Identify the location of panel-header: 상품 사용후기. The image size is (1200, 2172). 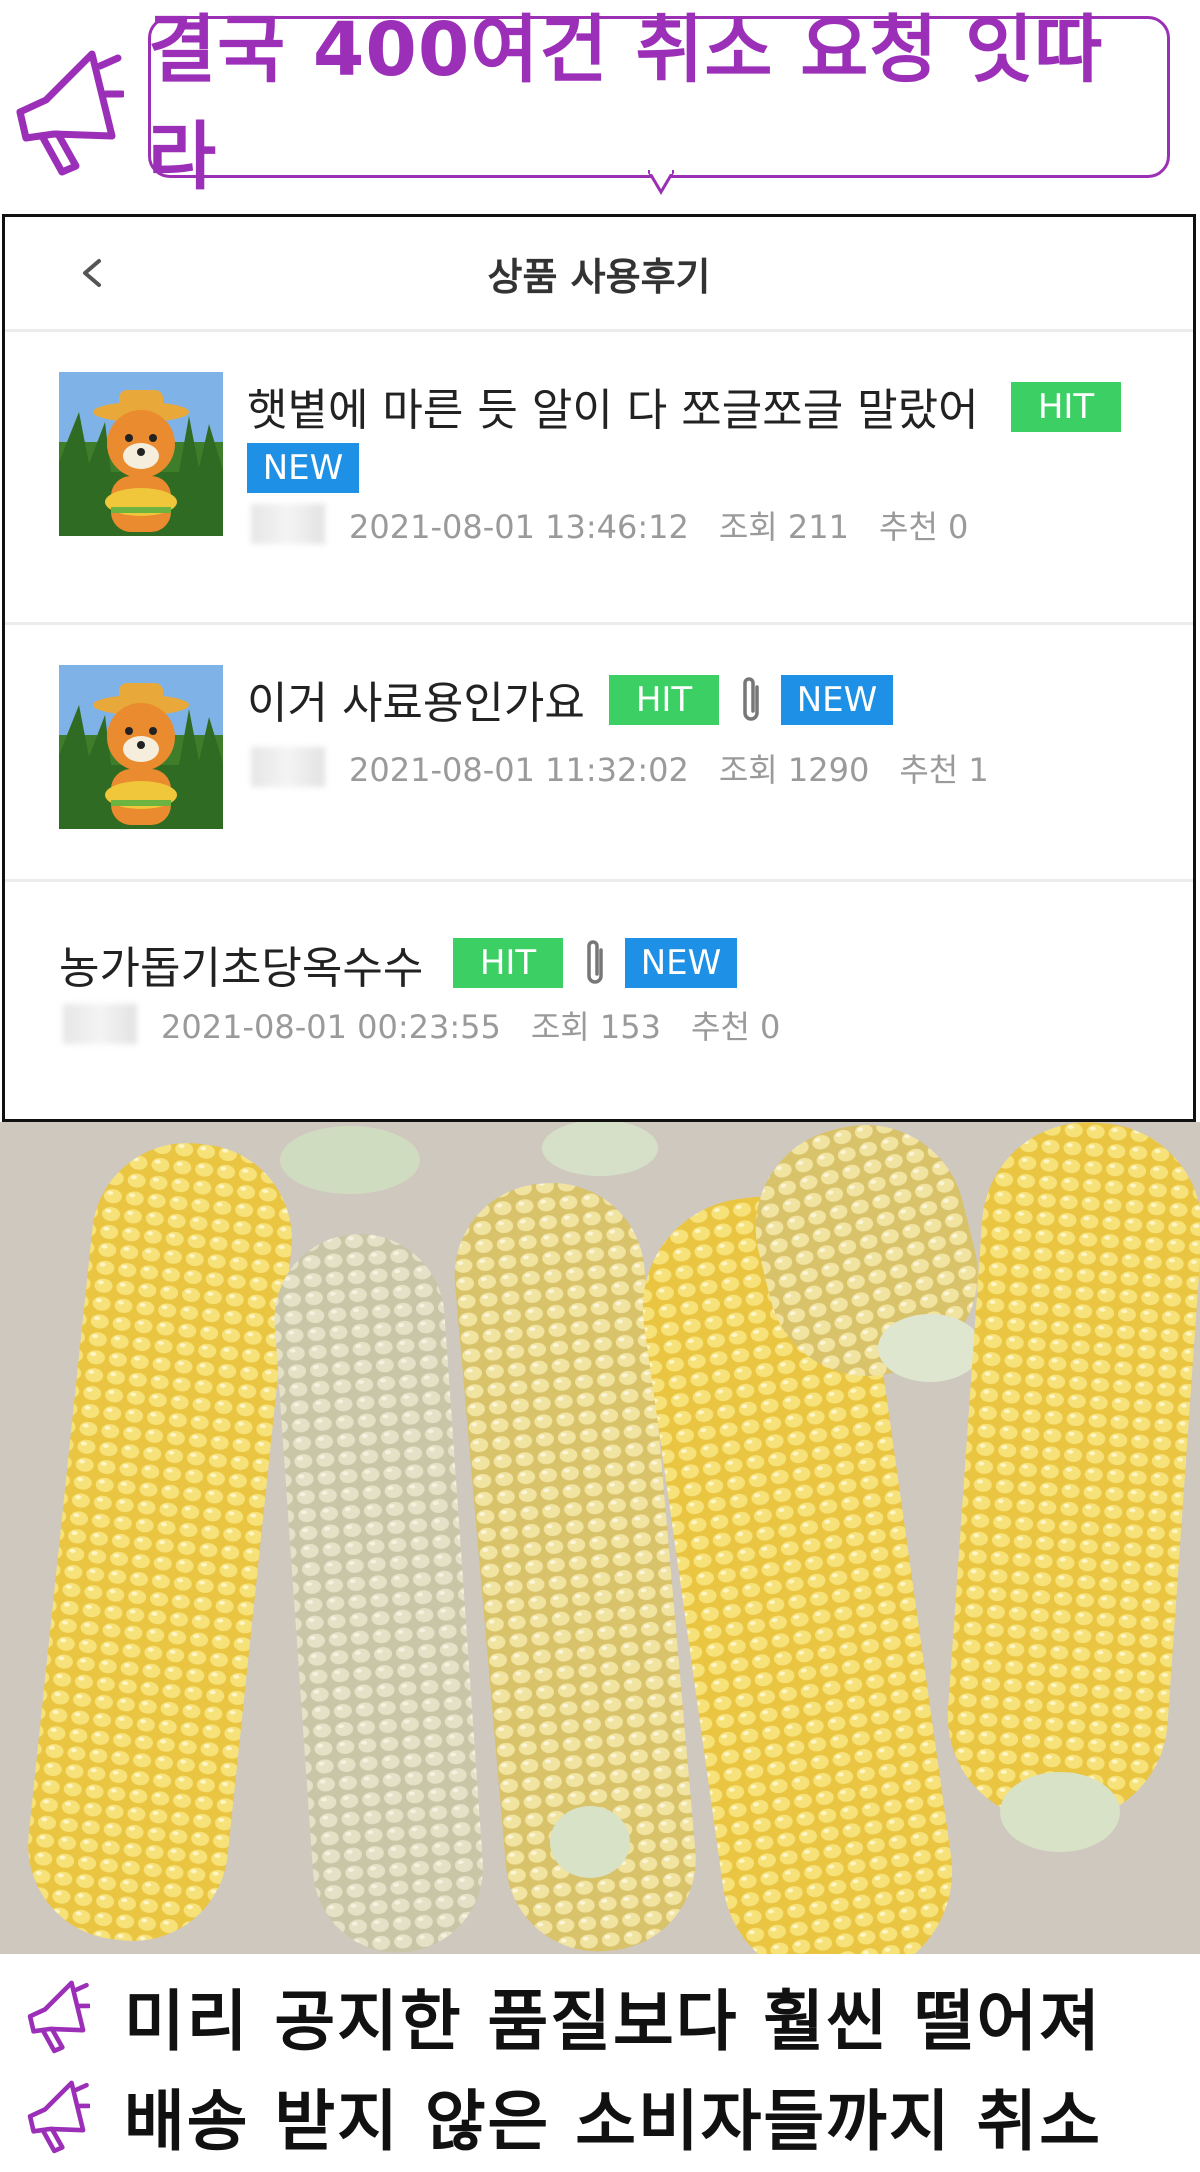
(599, 273).